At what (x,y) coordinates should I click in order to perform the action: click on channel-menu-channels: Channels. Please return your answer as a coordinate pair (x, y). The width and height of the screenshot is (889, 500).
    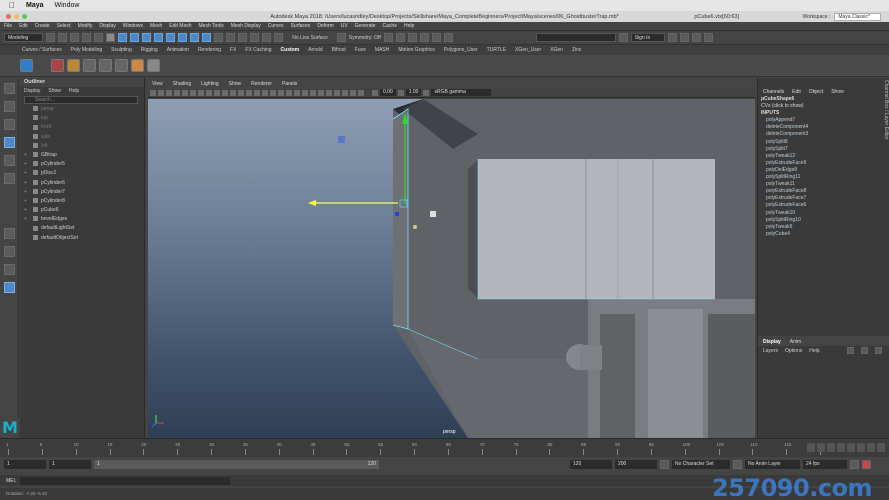
    Looking at the image, I should click on (773, 92).